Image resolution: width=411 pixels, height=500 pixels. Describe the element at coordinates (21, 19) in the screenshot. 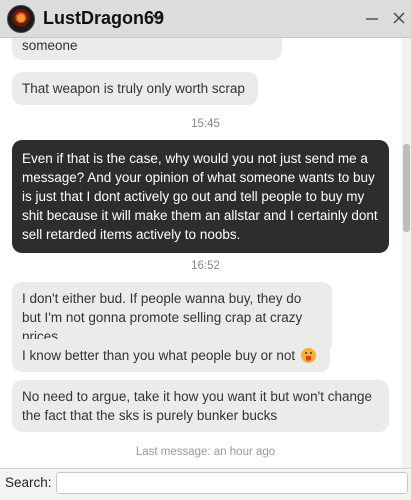

I see `dragon-avatar-icon` at that location.